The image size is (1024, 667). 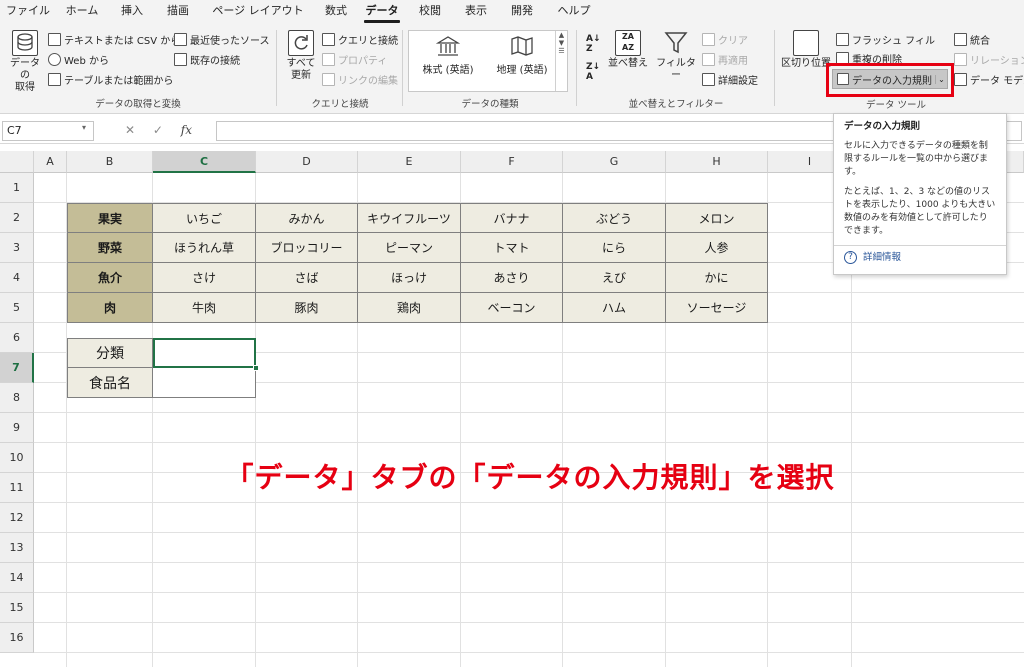 I want to click on from-text-csv-button: テキストまたは CSV から, so click(x=114, y=39).